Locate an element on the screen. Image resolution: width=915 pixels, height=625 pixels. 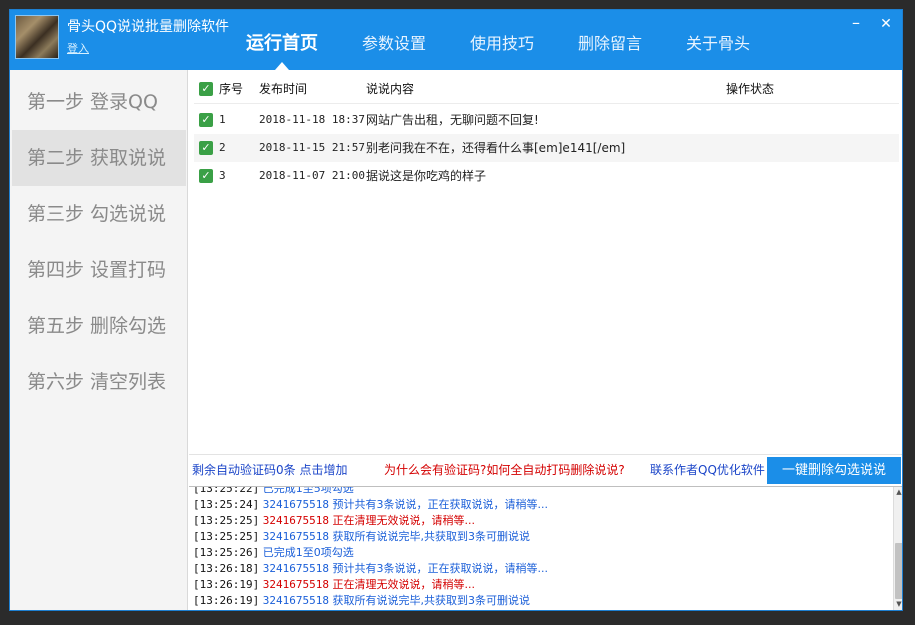
log-time: [13:25:26] is located at coordinates (226, 552).